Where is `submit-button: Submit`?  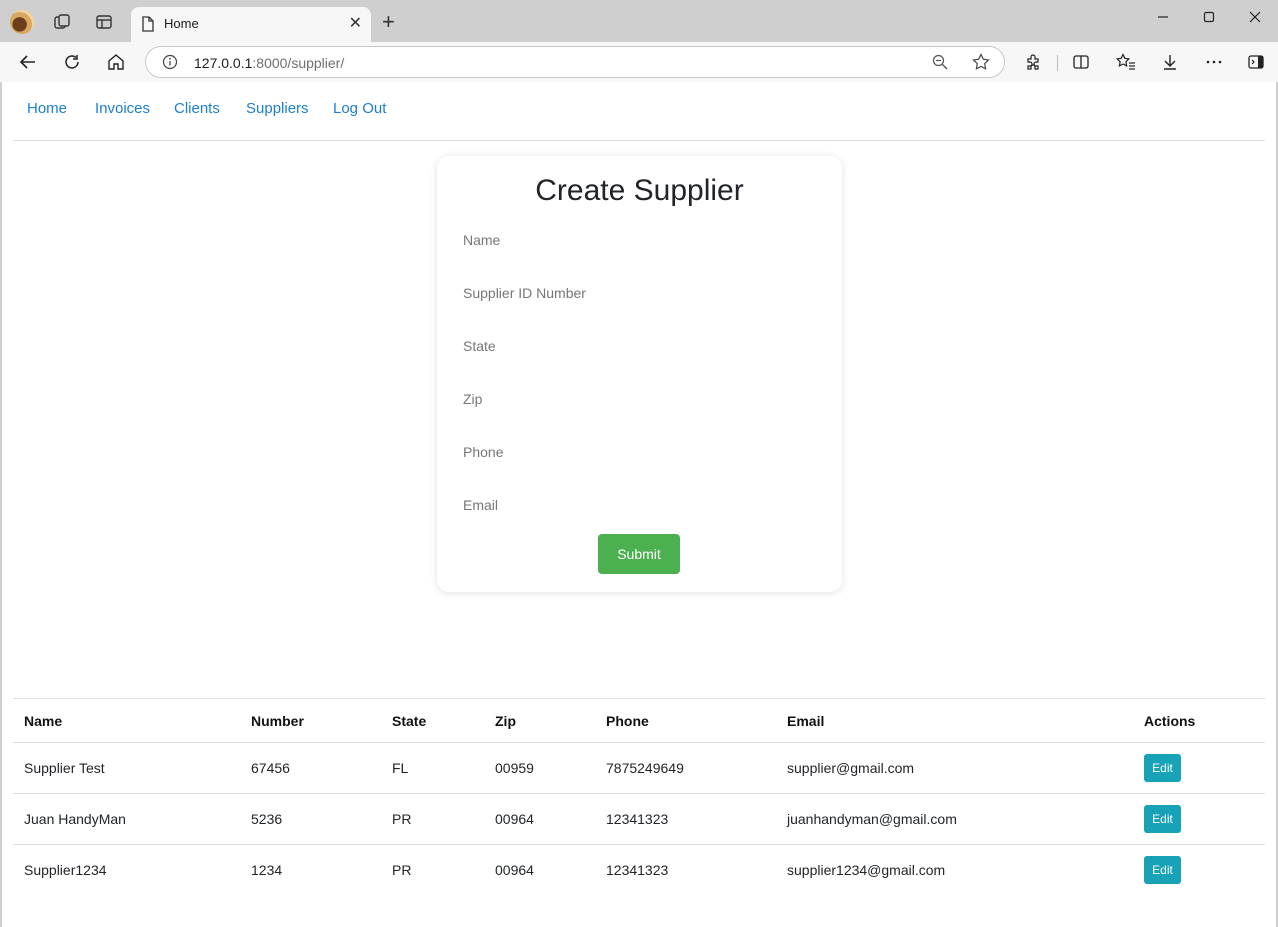 submit-button: Submit is located at coordinates (639, 554).